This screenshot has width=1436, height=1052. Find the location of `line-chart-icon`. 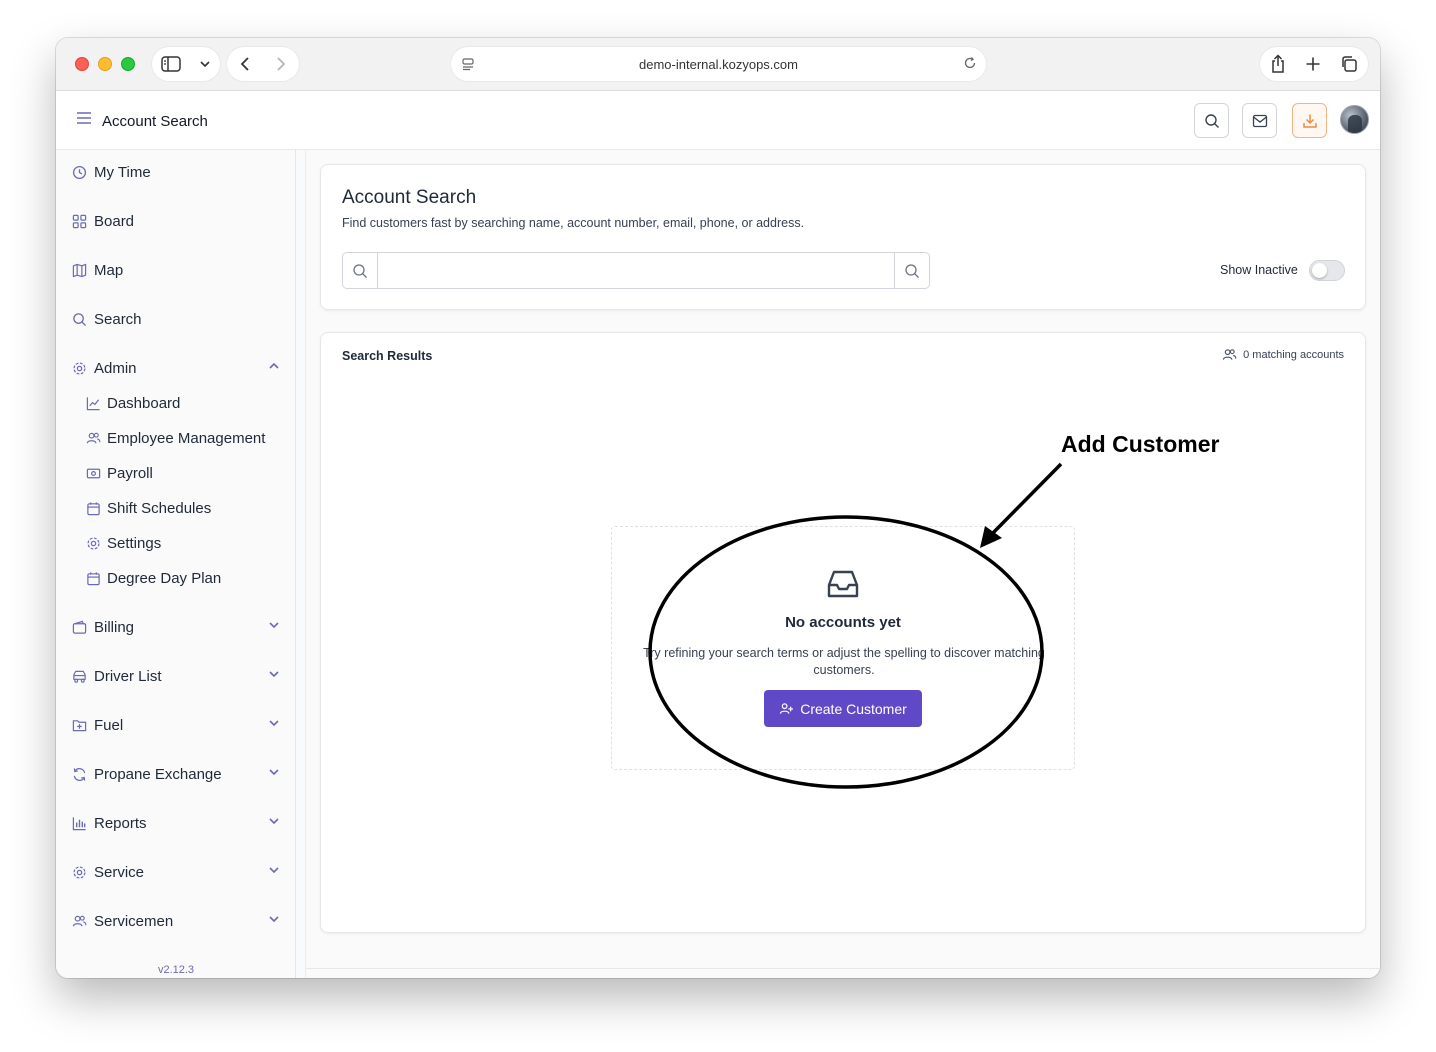

line-chart-icon is located at coordinates (93, 403).